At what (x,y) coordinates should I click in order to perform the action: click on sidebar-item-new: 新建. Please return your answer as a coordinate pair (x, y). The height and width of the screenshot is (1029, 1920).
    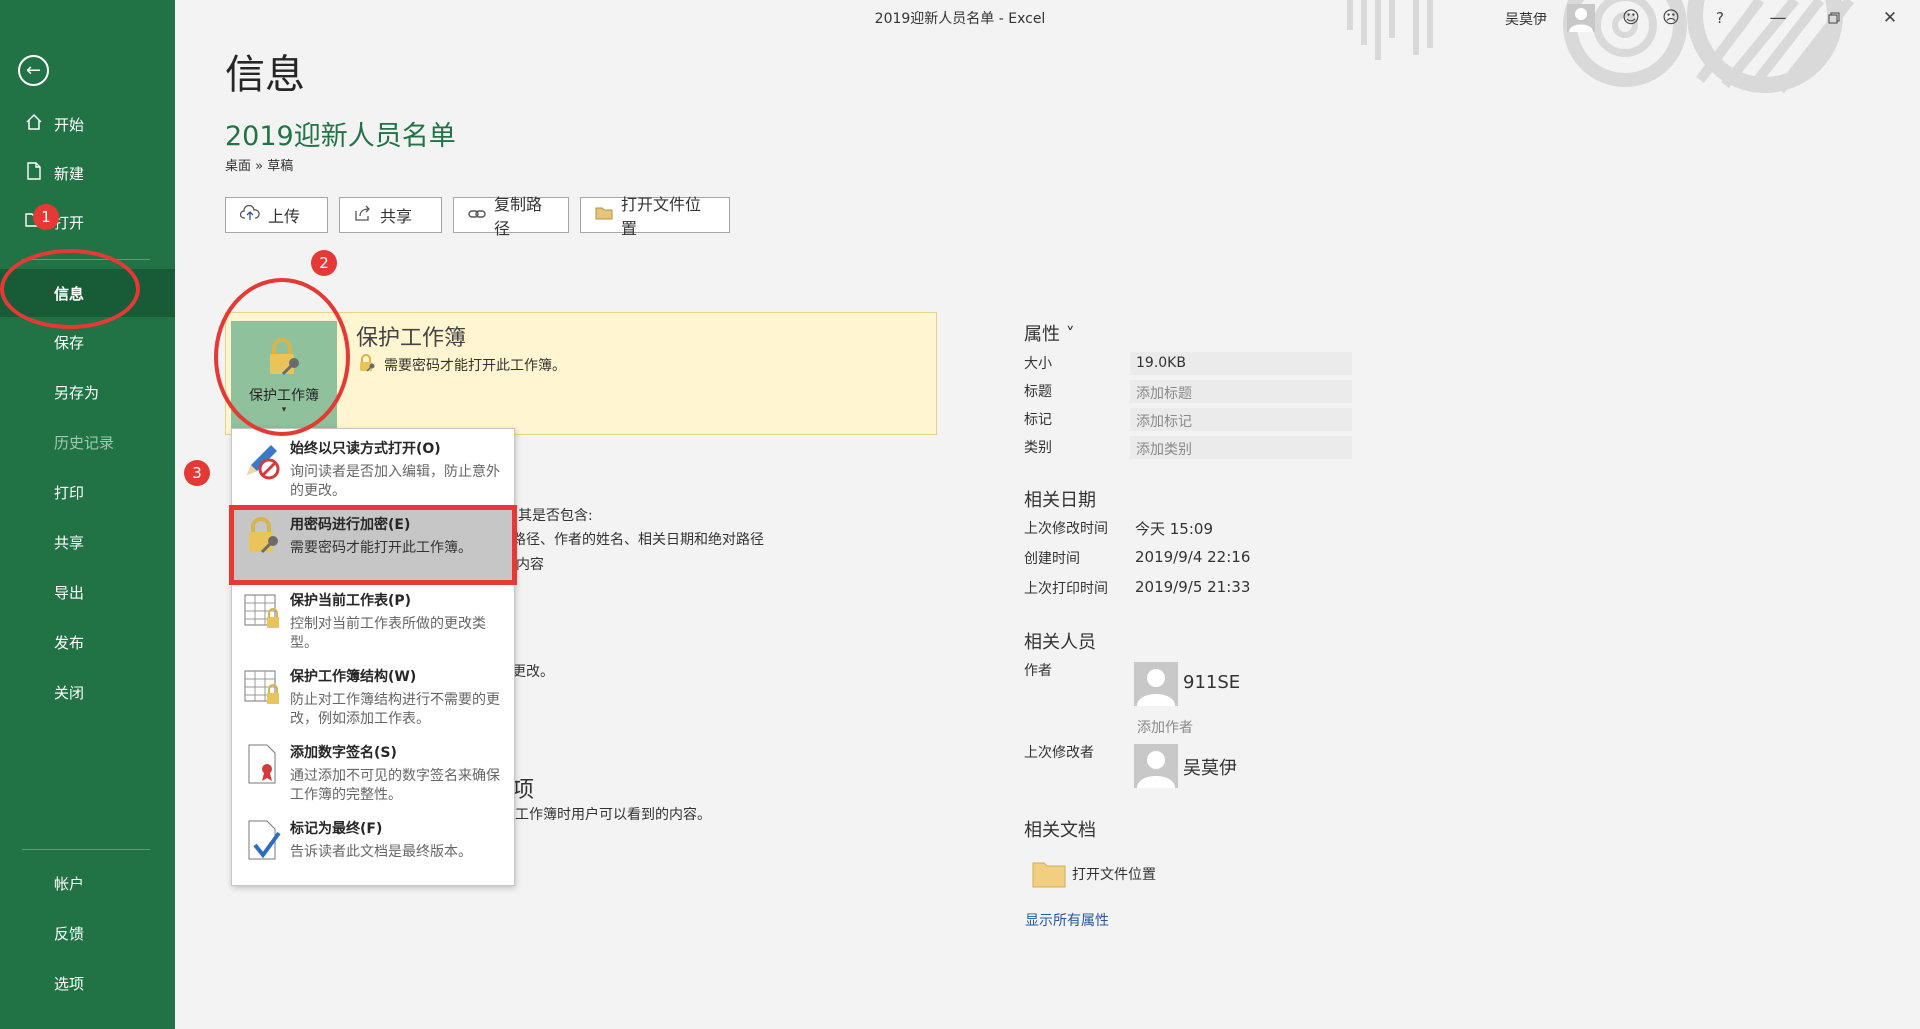
    Looking at the image, I should click on (87, 173).